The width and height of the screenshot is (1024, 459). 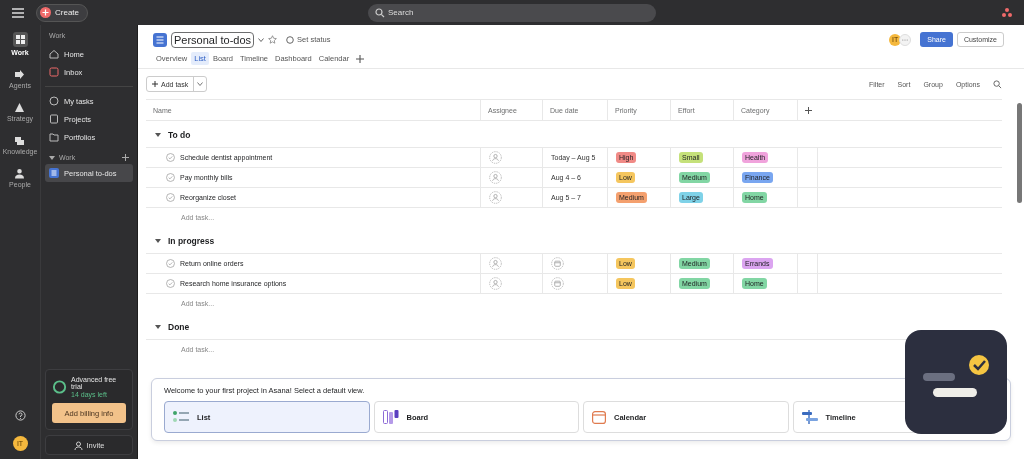 I want to click on inbox-icon, so click(x=54, y=72).